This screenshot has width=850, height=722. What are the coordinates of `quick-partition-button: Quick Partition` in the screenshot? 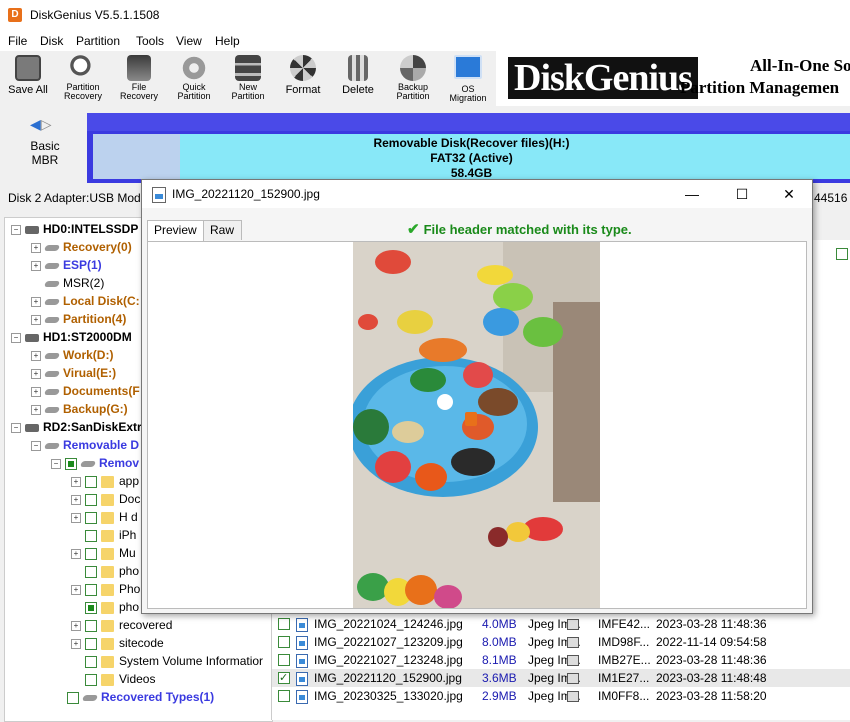 It's located at (194, 78).